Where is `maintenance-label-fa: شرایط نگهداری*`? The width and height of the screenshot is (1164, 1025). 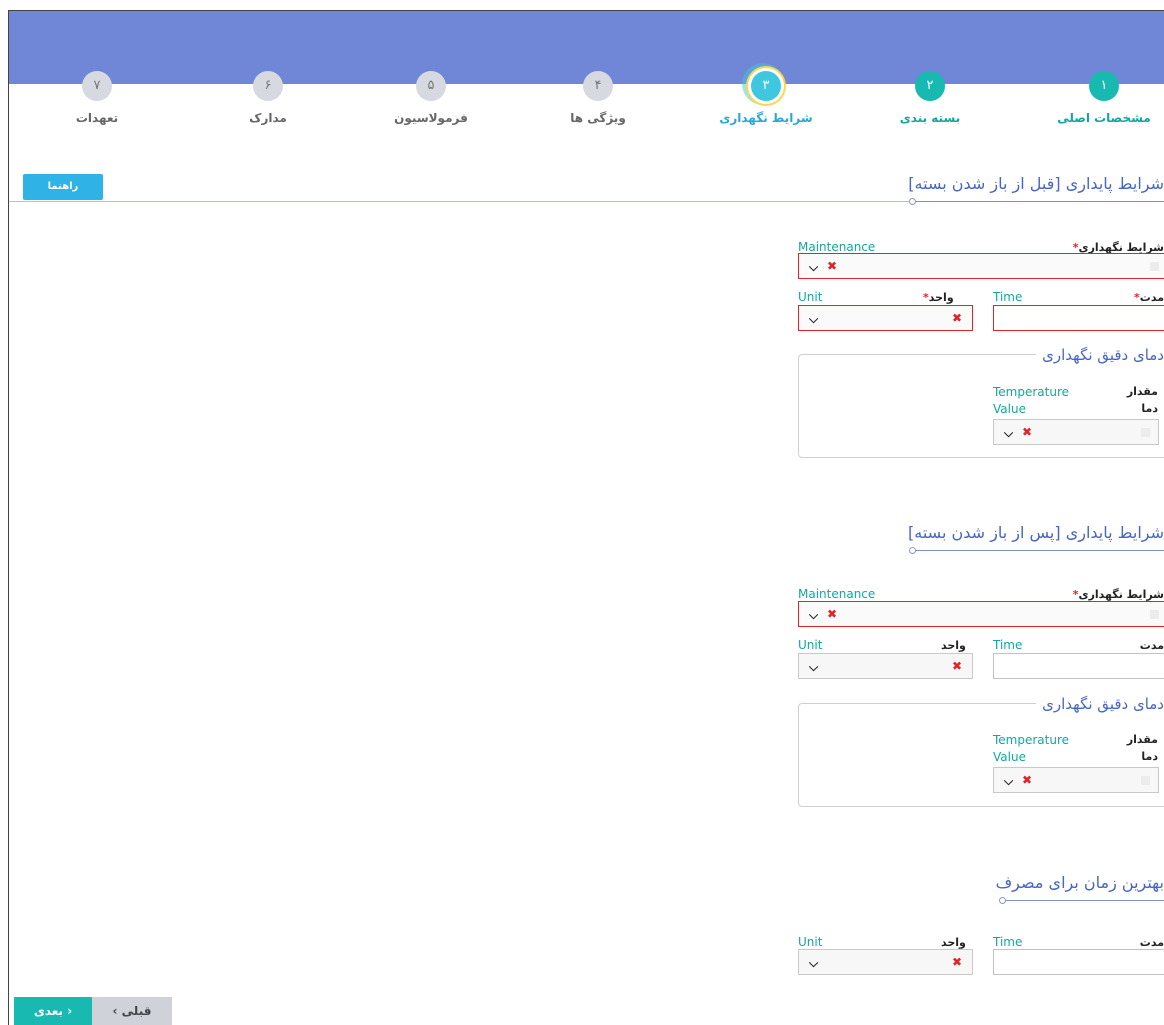 maintenance-label-fa: شرایط نگهداری* is located at coordinates (1118, 594).